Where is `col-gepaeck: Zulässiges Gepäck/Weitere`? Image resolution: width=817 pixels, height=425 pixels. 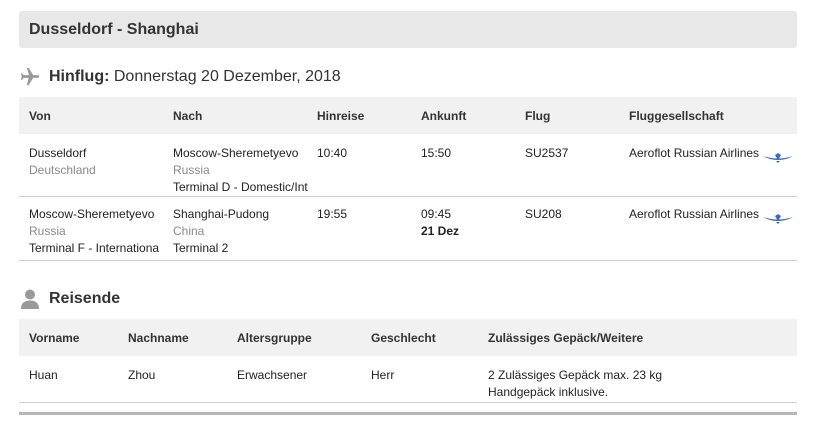 col-gepaeck: Zulässiges Gepäck/Weitere is located at coordinates (566, 338).